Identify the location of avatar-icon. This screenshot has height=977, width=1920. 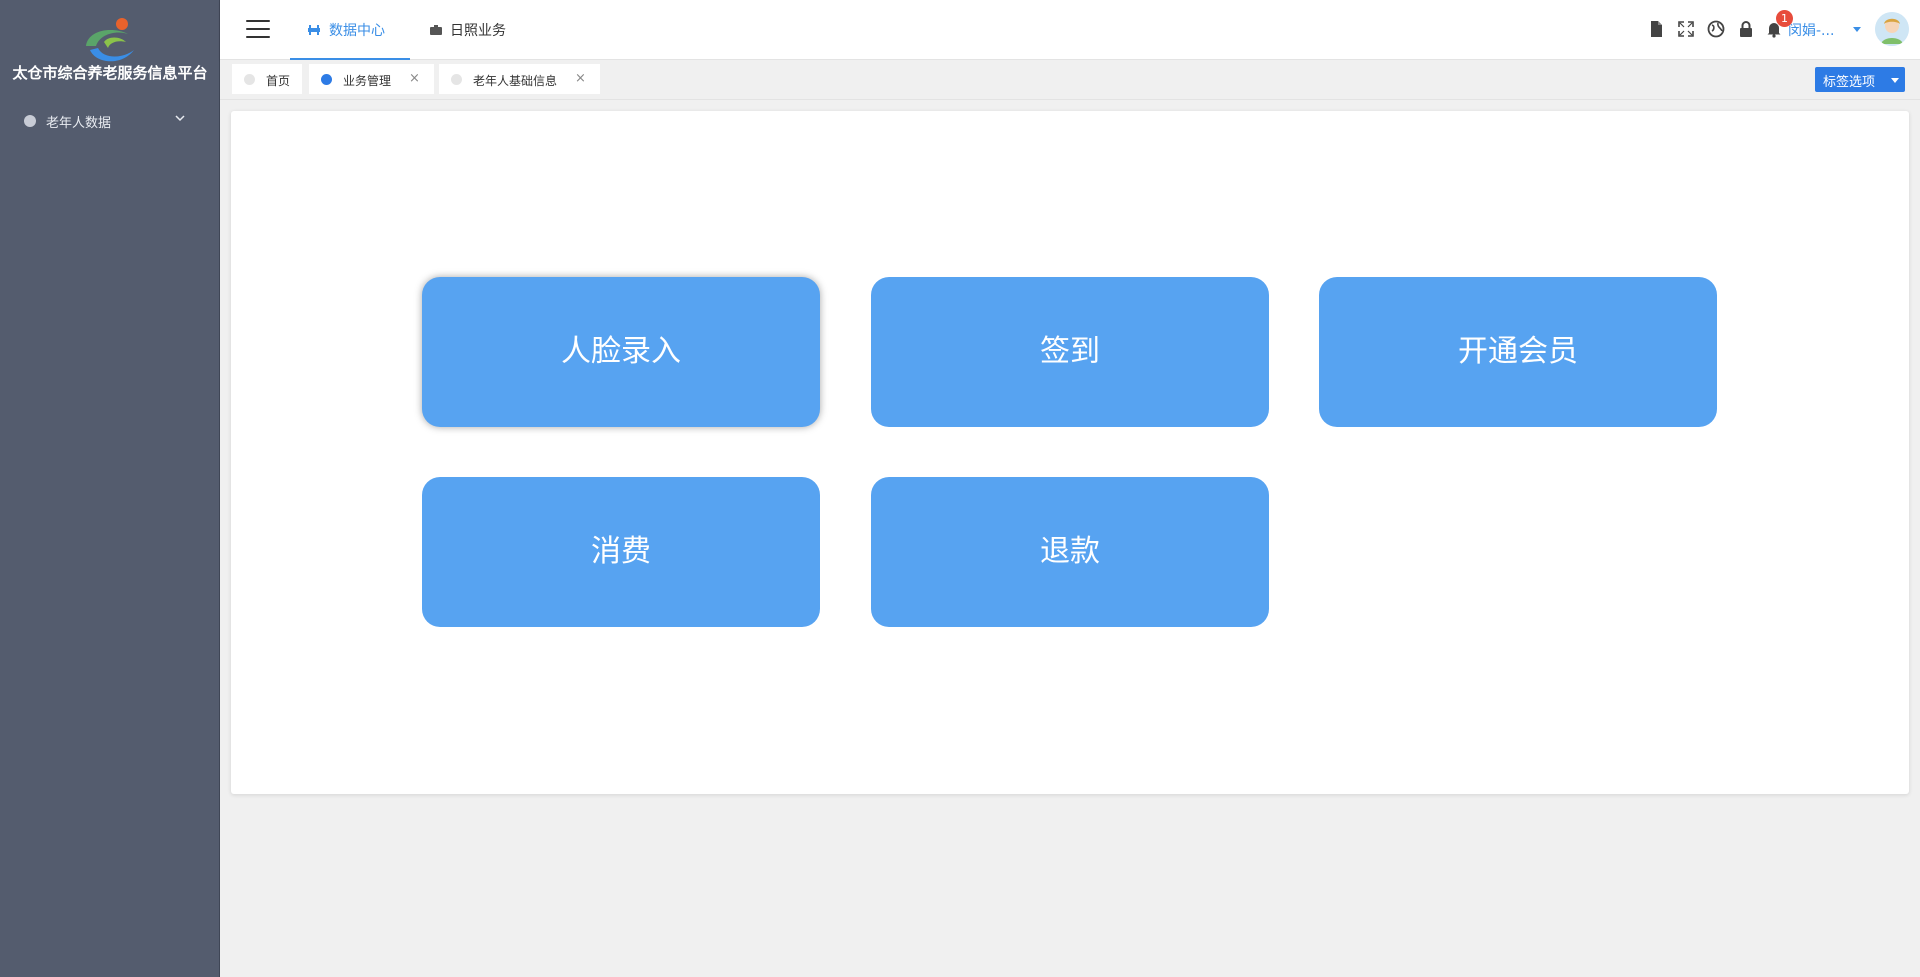
(1892, 29).